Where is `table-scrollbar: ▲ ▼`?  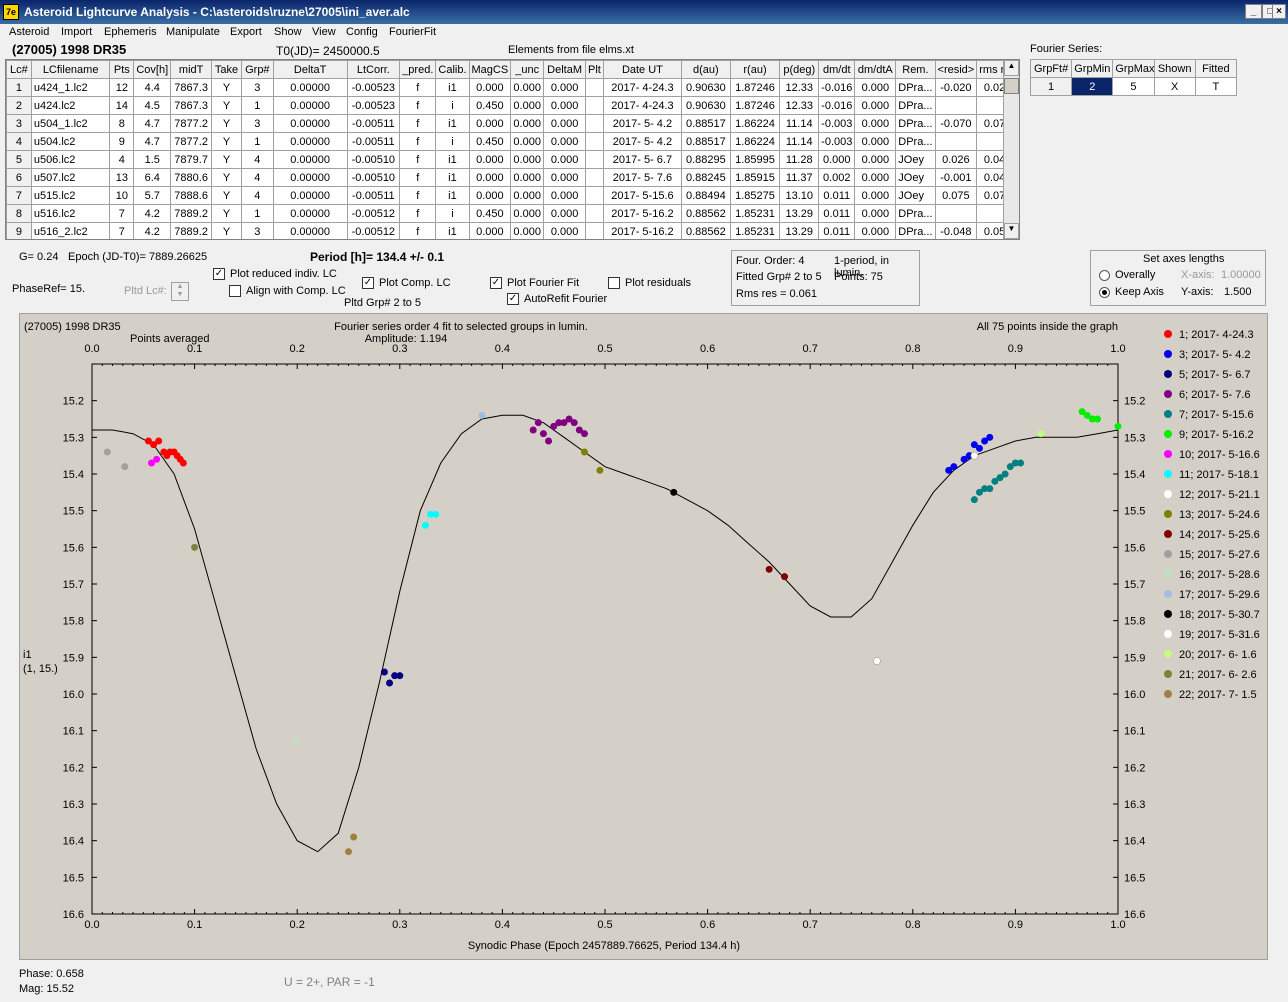 table-scrollbar: ▲ ▼ is located at coordinates (1011, 149).